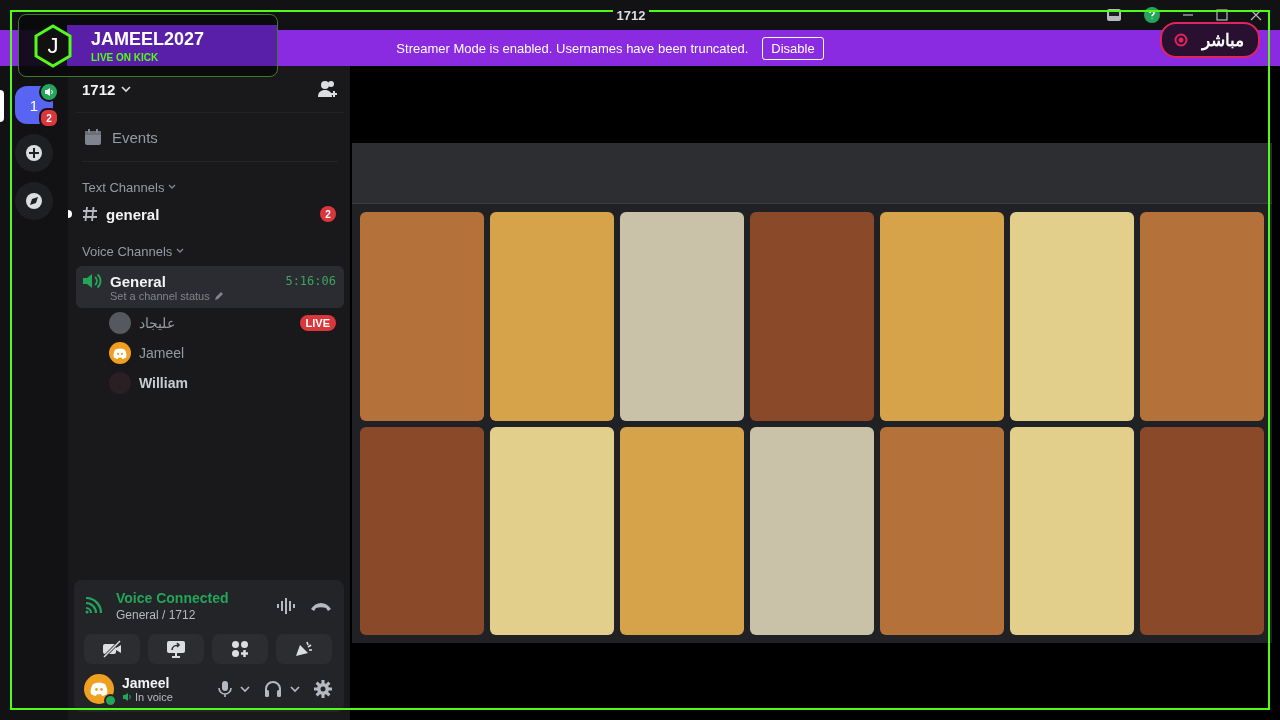 This screenshot has height=720, width=1280. I want to click on settings-icon, so click(323, 689).